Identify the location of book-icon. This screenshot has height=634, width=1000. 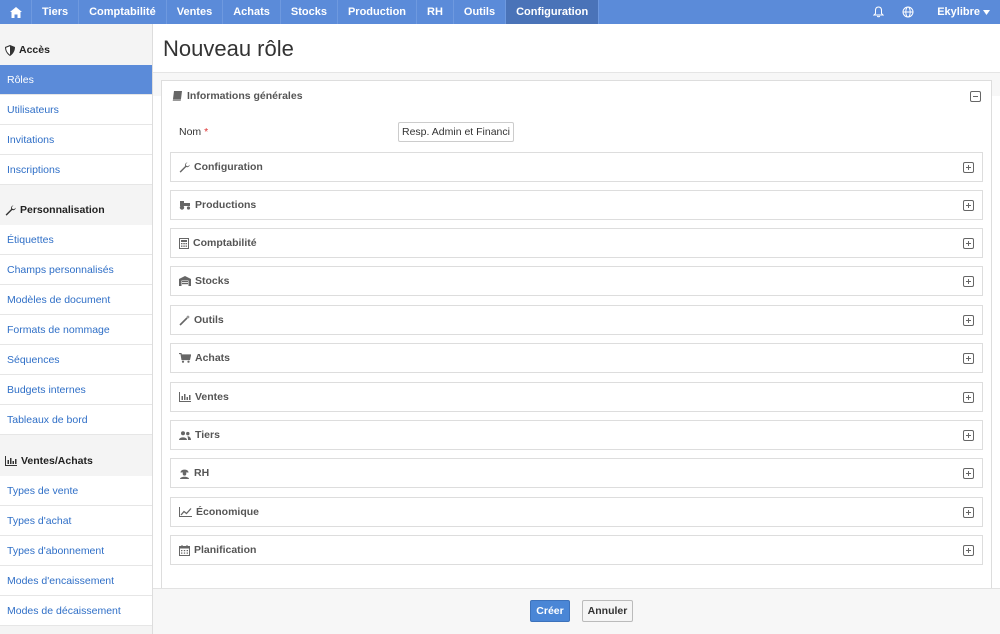
(177, 96).